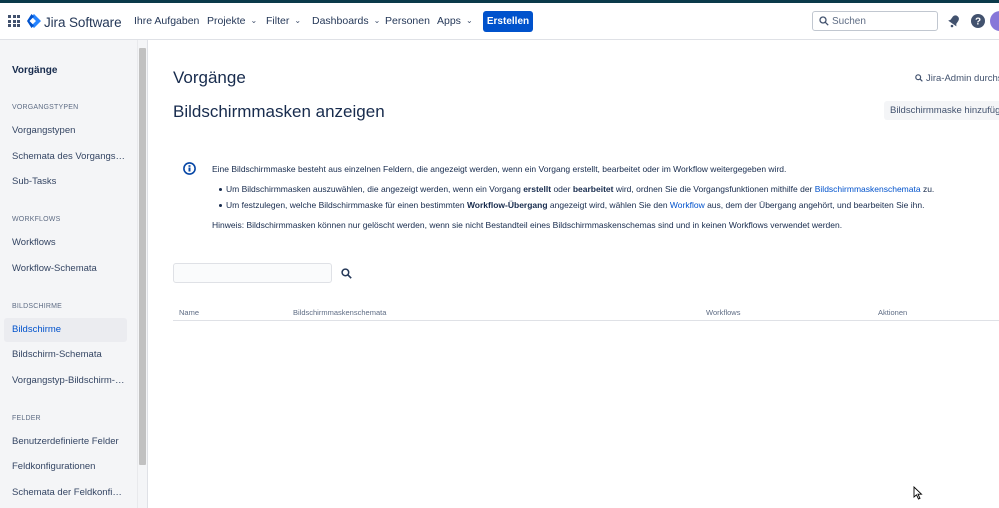  I want to click on nav-personen: Personen, so click(407, 21).